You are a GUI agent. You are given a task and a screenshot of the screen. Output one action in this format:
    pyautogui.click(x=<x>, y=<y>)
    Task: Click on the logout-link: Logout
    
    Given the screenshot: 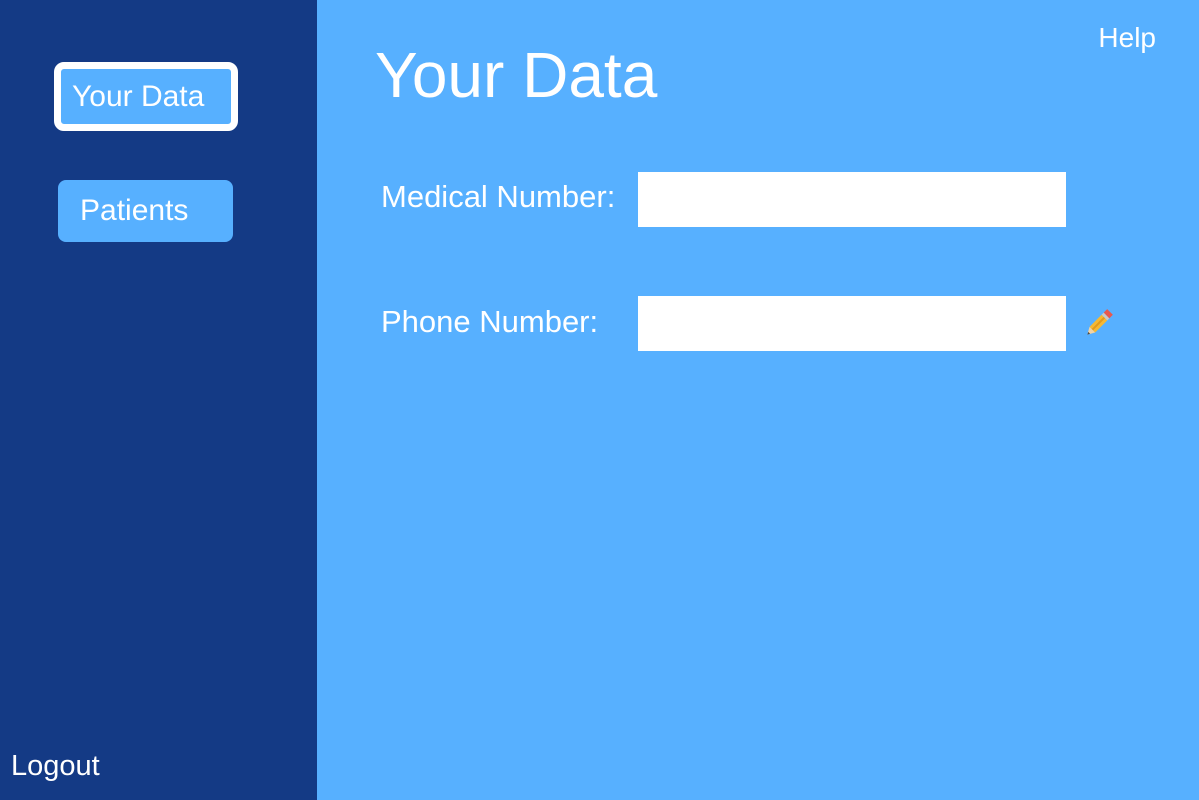 What is the action you would take?
    pyautogui.click(x=55, y=766)
    